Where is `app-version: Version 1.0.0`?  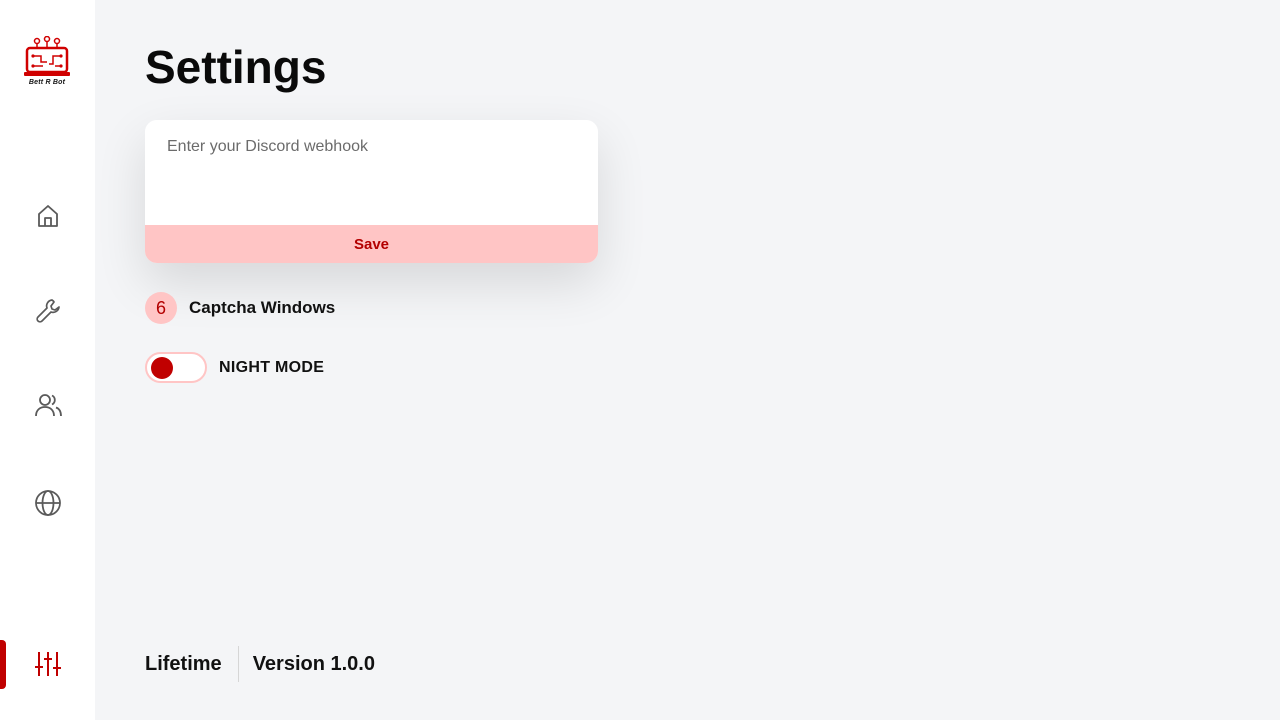 app-version: Version 1.0.0 is located at coordinates (313, 663).